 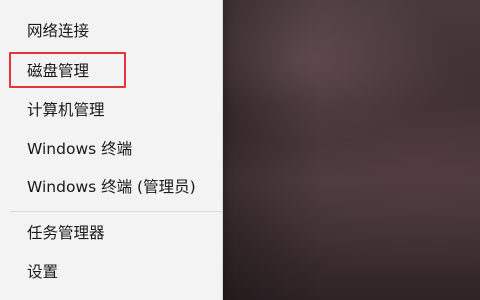 I want to click on menu-separator, so click(x=116, y=211).